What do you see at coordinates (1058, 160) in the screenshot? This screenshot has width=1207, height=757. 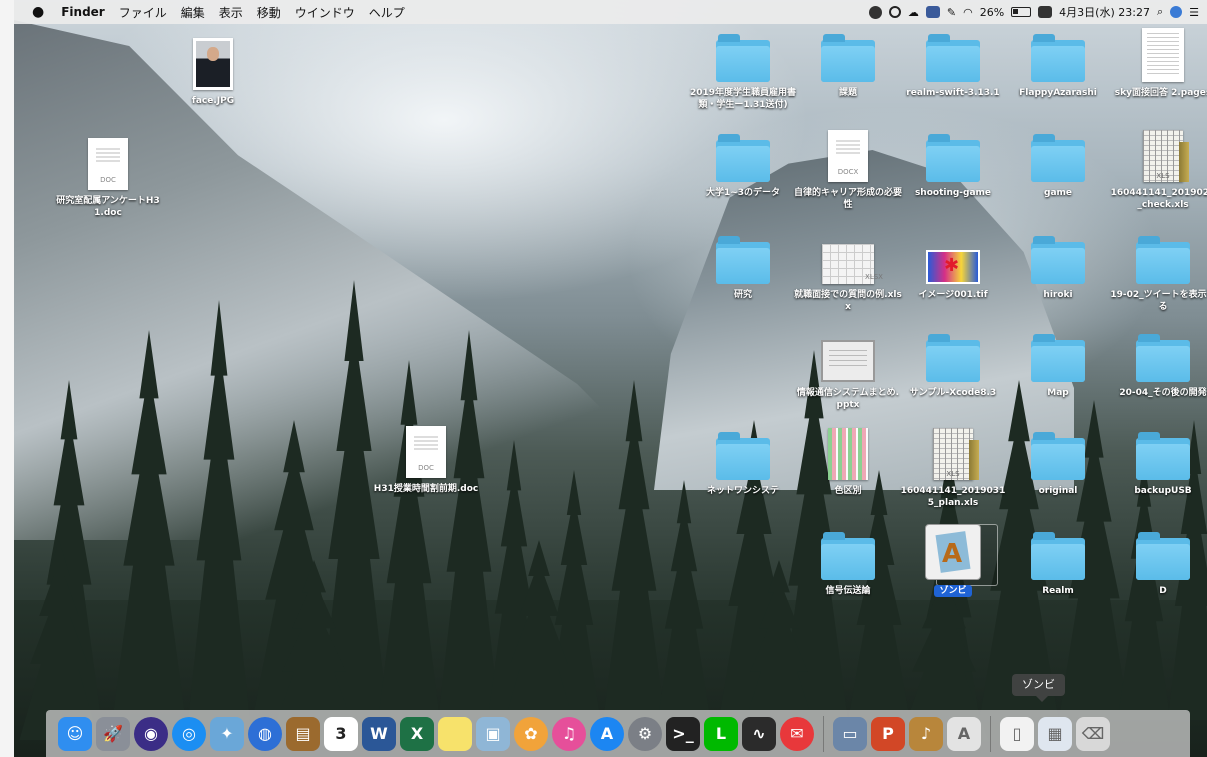 I see `desktop-icon: game` at bounding box center [1058, 160].